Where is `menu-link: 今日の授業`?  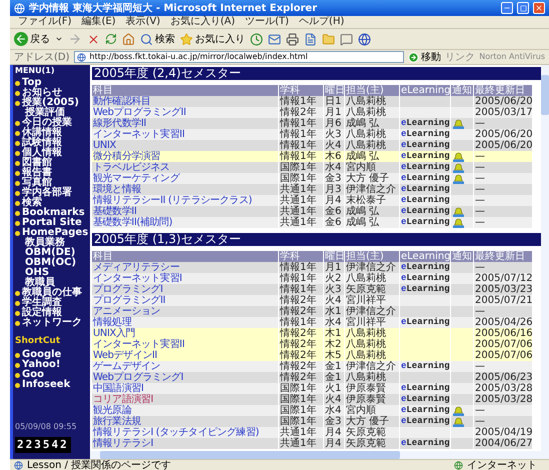 menu-link: 今日の授業 is located at coordinates (47, 123).